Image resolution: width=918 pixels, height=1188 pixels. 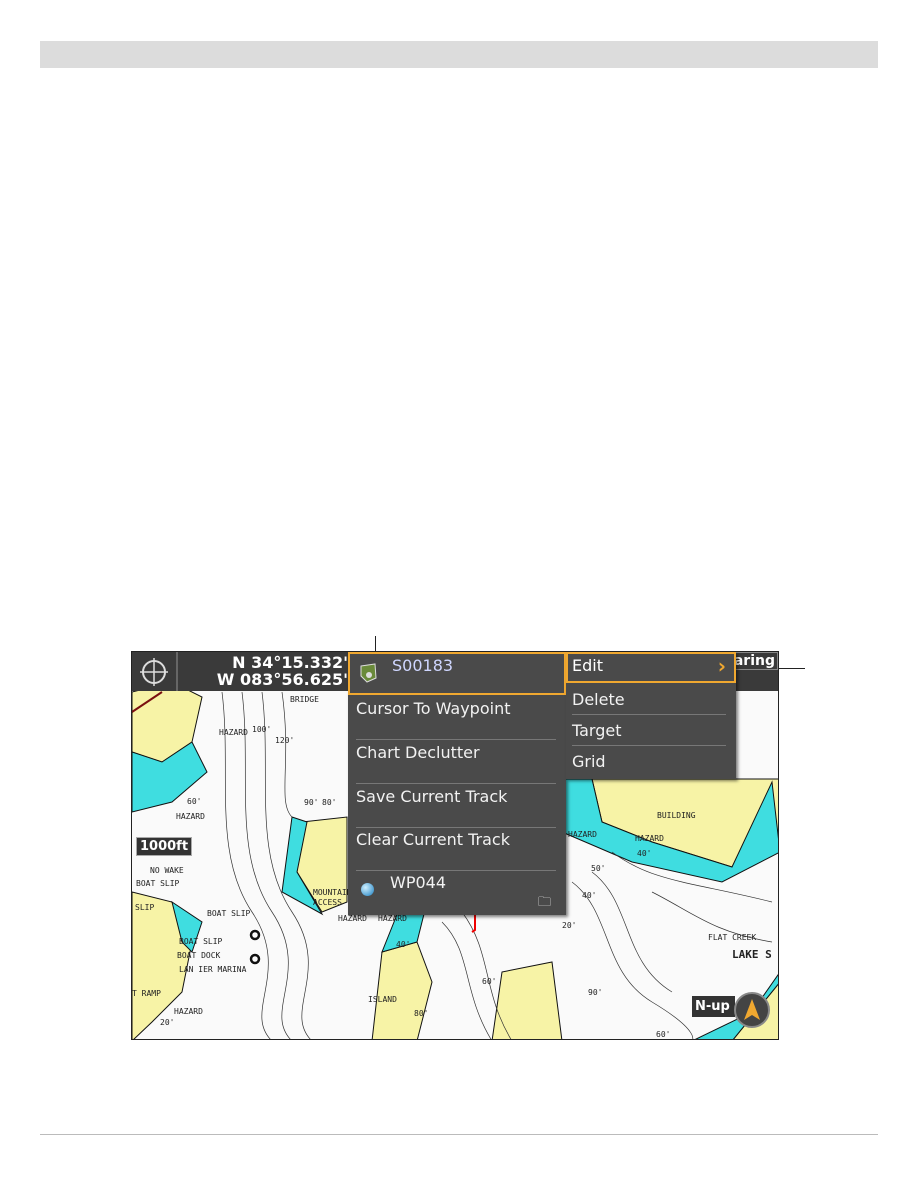 I want to click on submenu-item-delete: Delete, so click(x=649, y=700).